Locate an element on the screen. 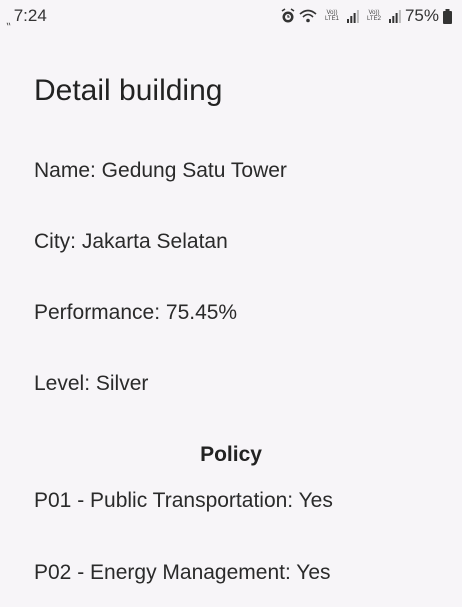 The width and height of the screenshot is (462, 607). signal-1-icon is located at coordinates (352, 16).